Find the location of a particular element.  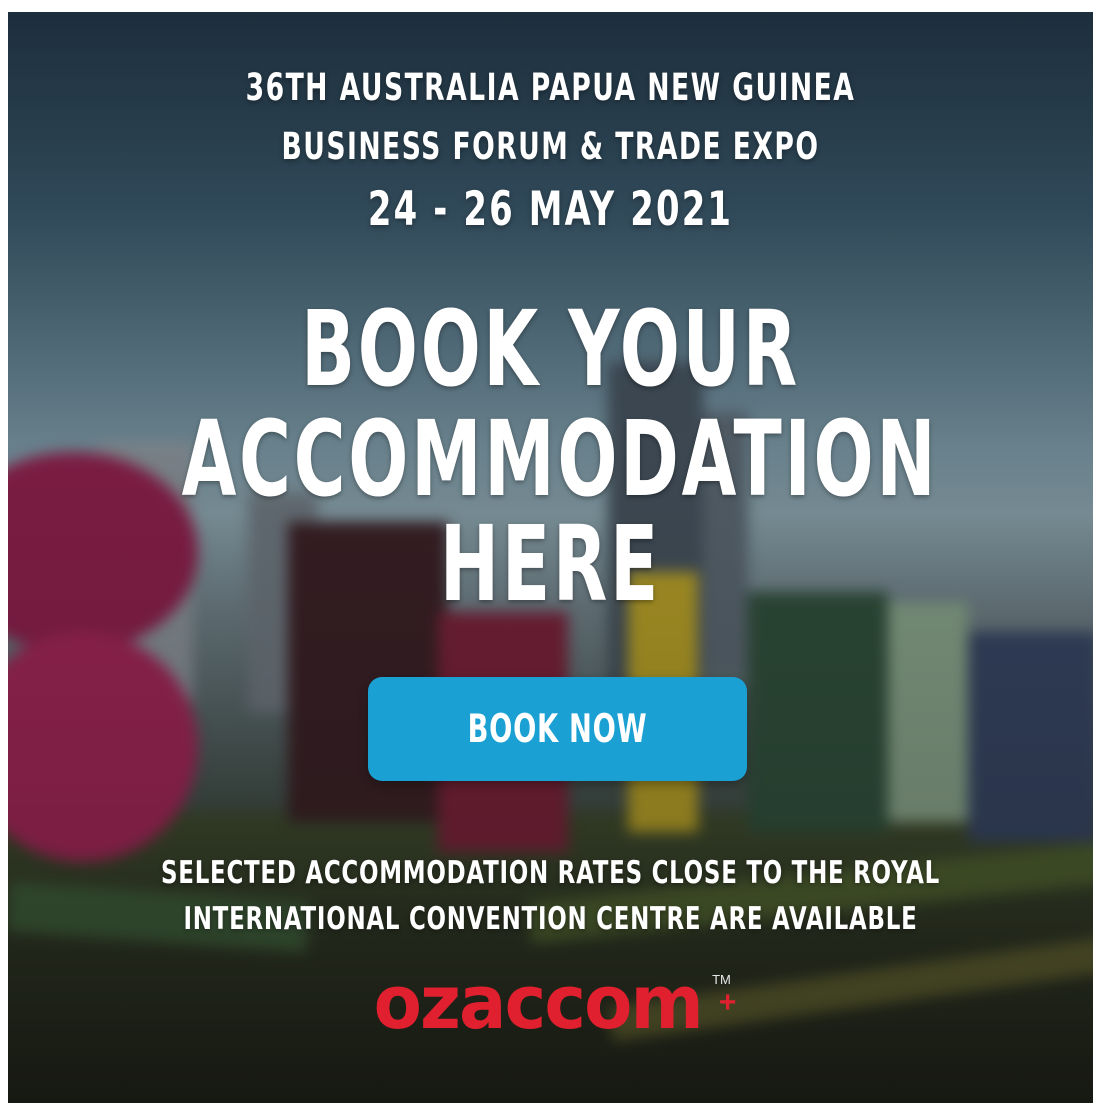

brand-plus: + is located at coordinates (727, 1002).